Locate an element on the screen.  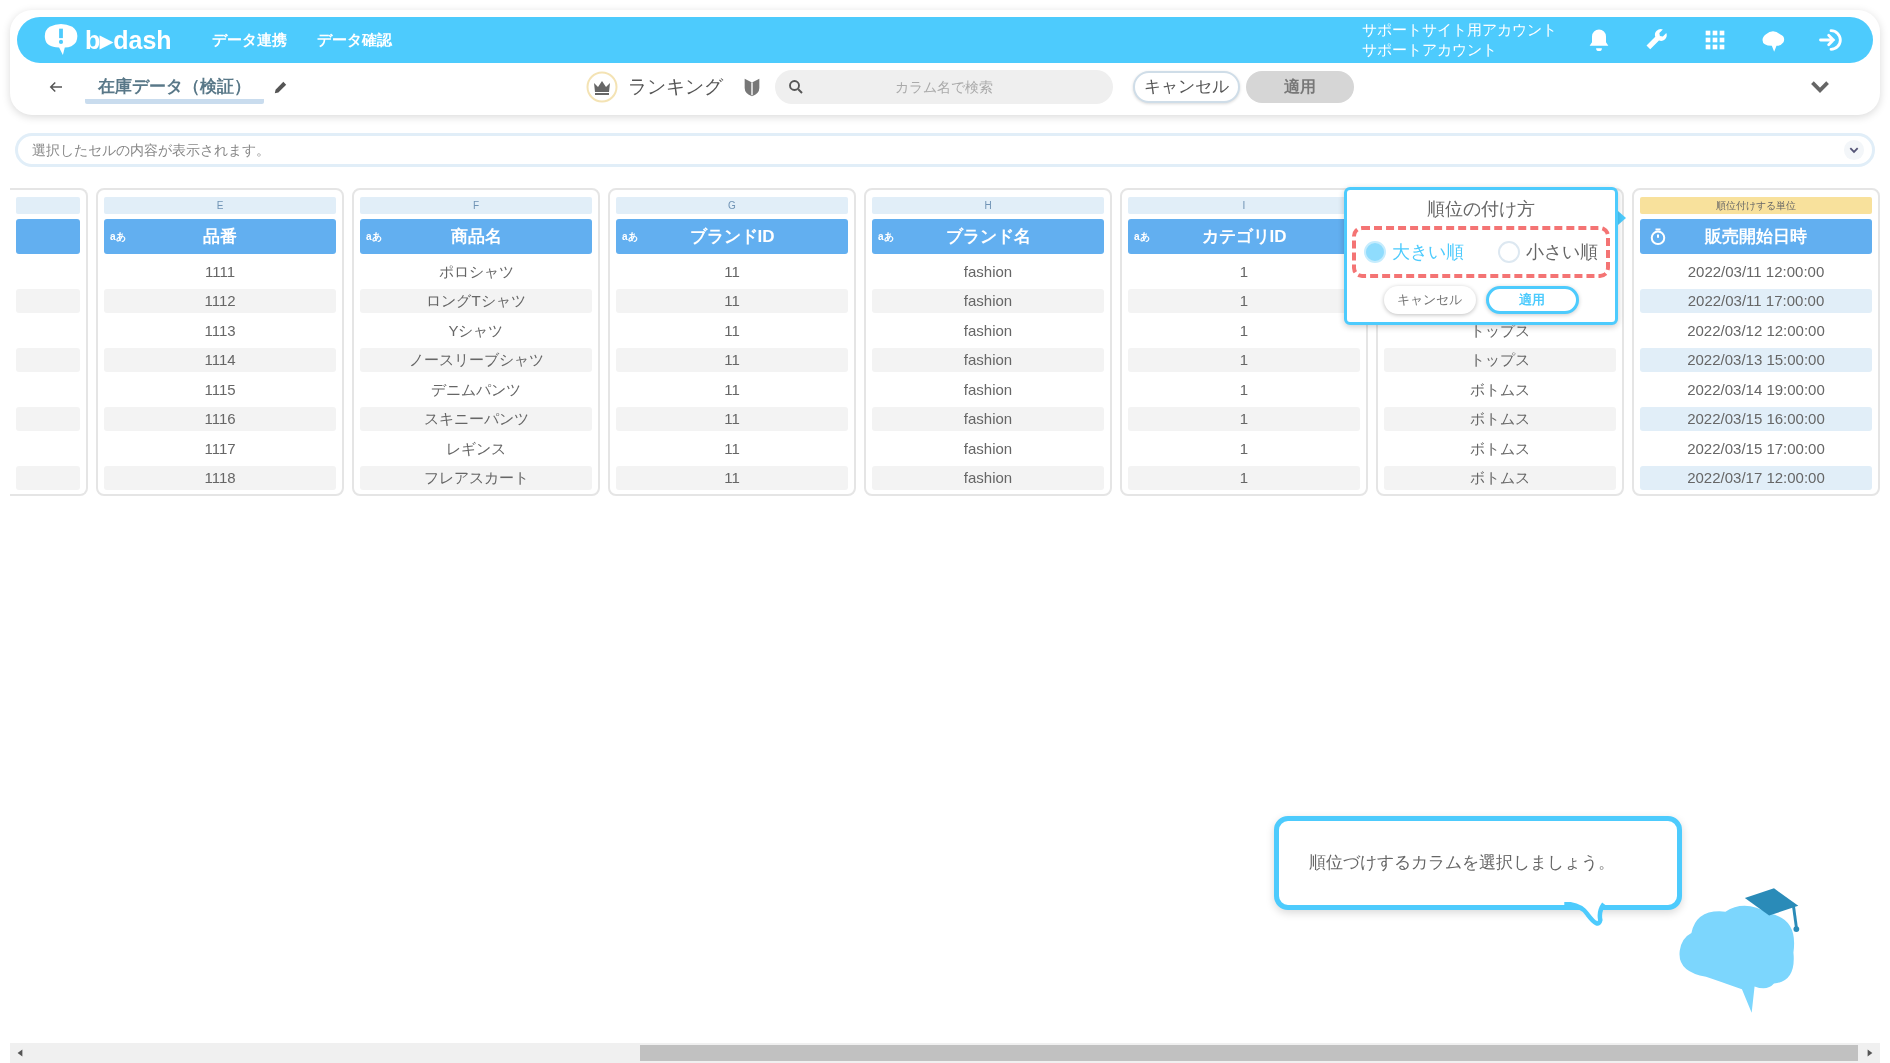
account-name: サポートサイト用アカウント is located at coordinates (1459, 30).